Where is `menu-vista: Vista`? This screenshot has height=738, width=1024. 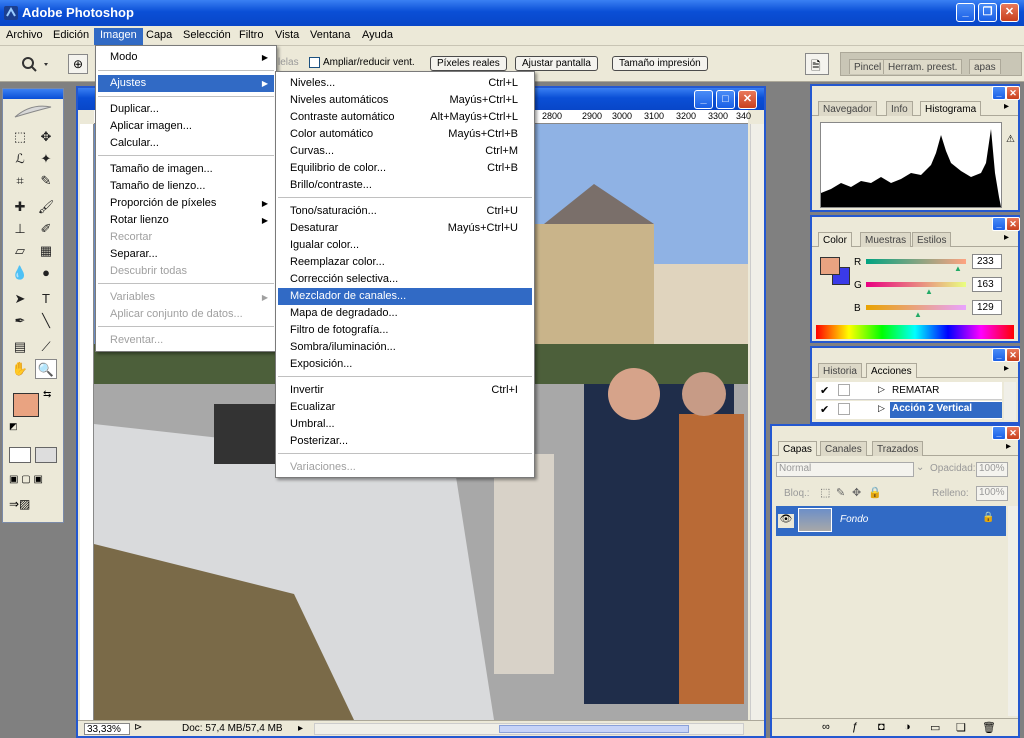
menu-vista: Vista is located at coordinates (287, 36).